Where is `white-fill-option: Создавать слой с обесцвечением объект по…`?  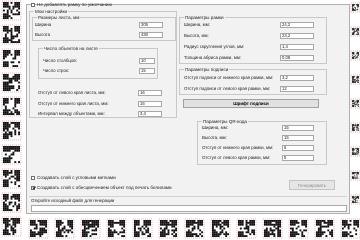 white-fill-option: Создавать слой с обесцвечением объект по… is located at coordinates (101, 187).